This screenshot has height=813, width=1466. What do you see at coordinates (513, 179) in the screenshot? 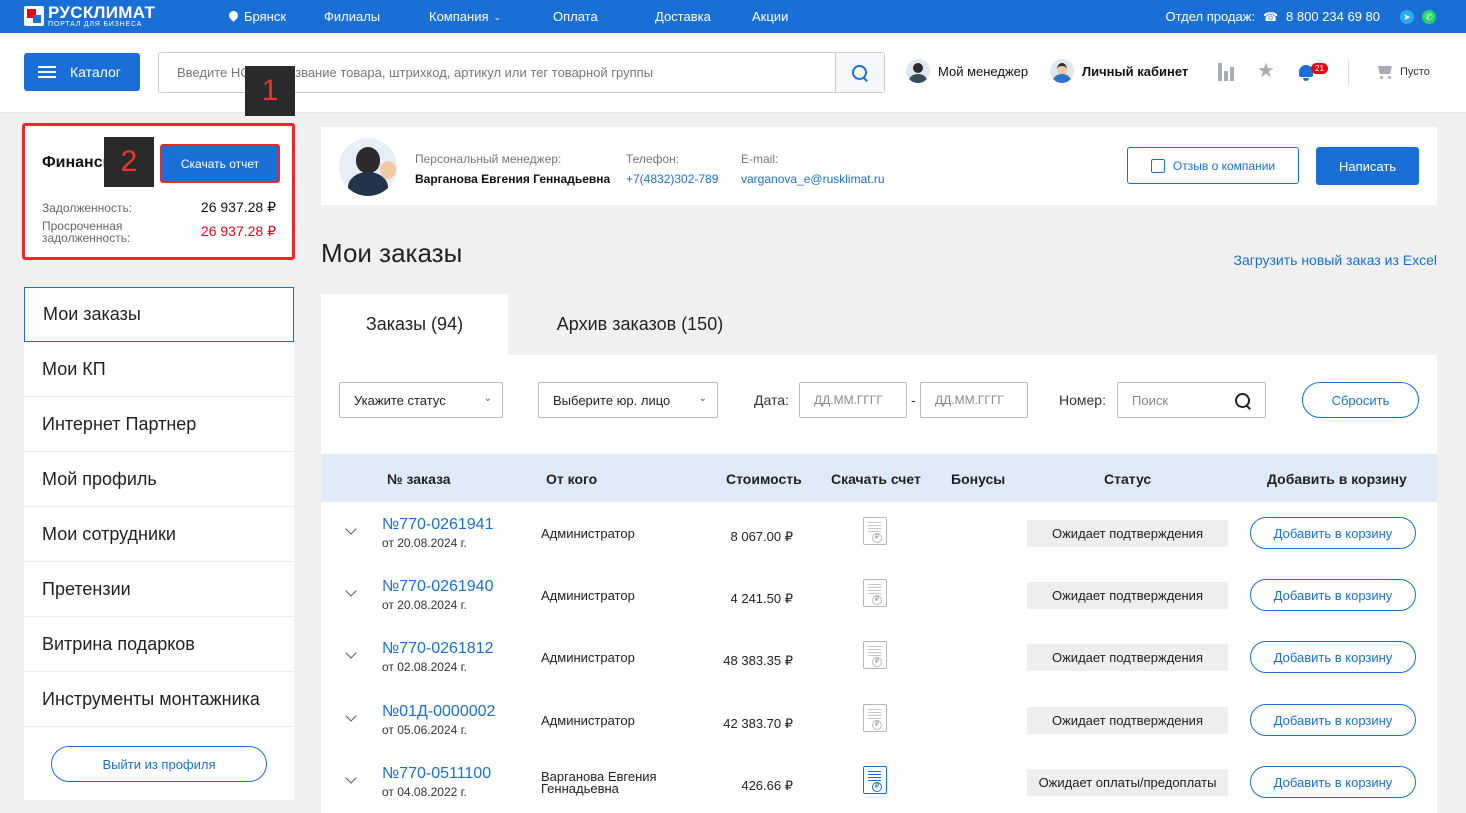
I see `manager-name: Варганова Евгения Геннадьевна` at bounding box center [513, 179].